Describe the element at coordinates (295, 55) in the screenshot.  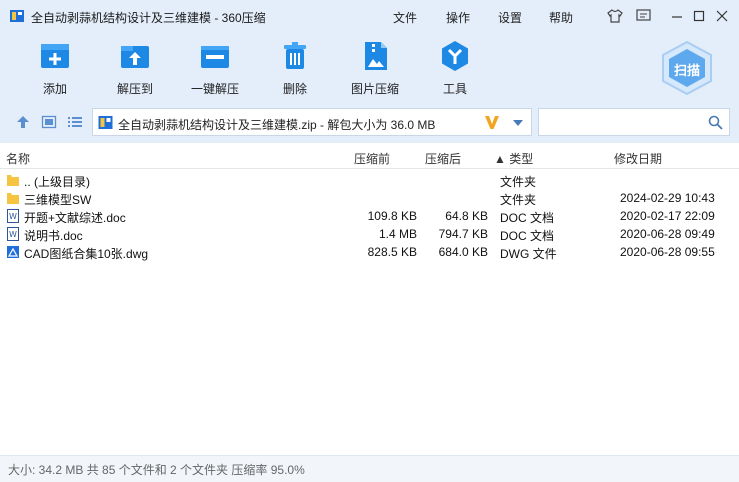
I see `trash-icon` at that location.